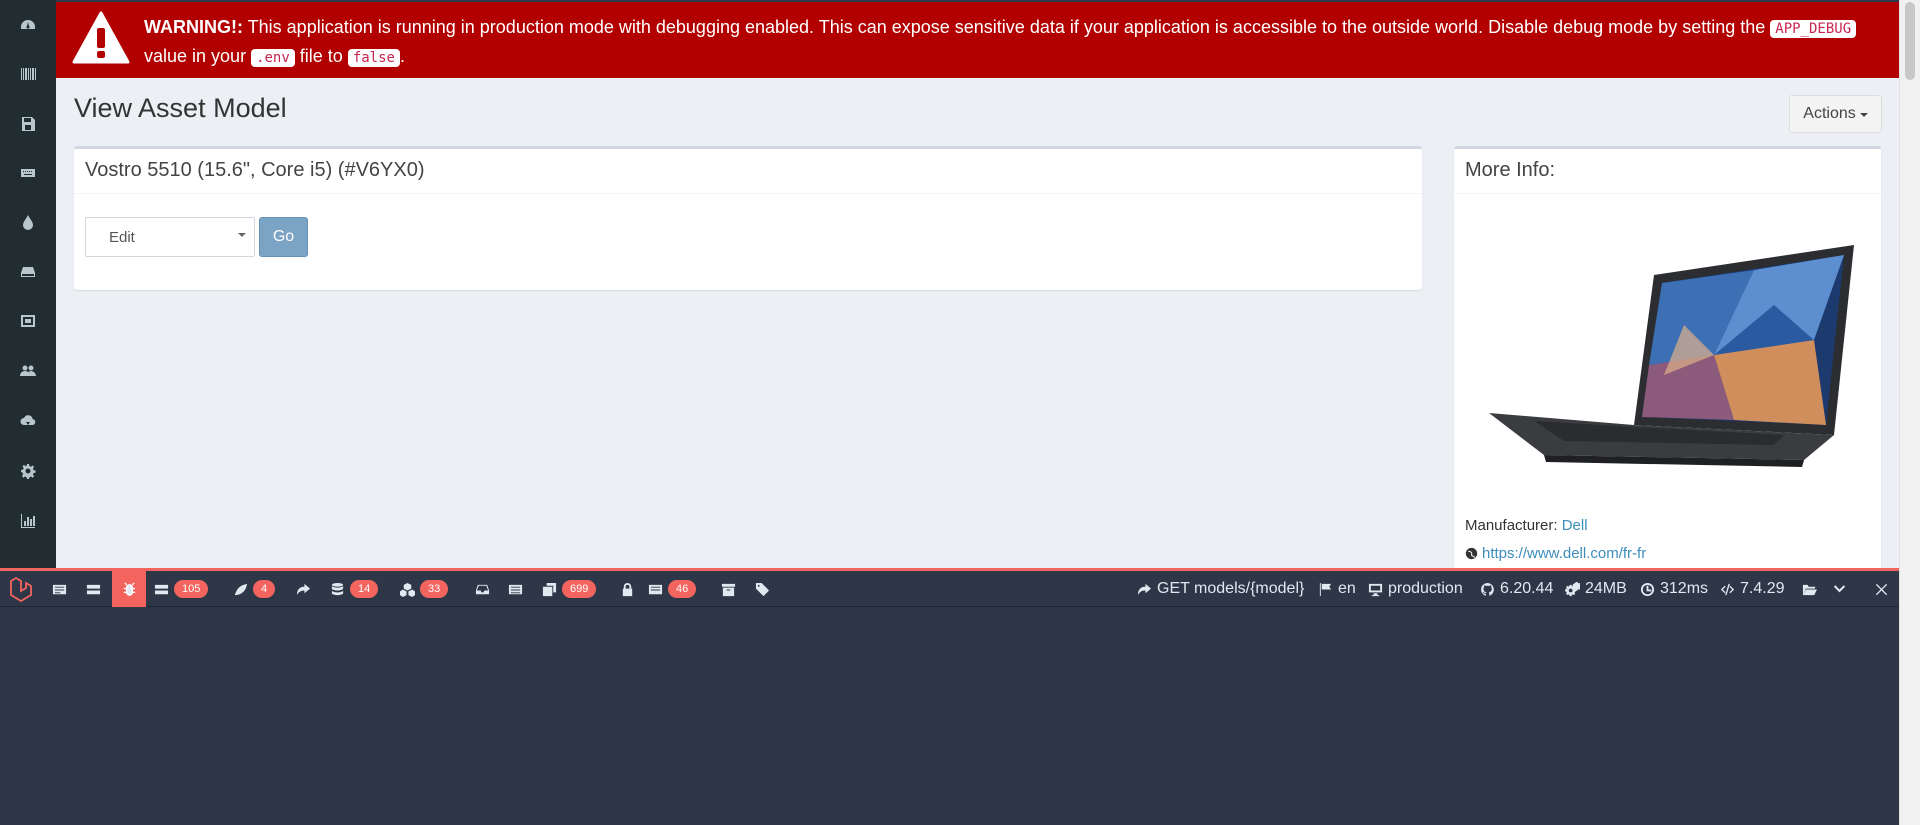 This screenshot has height=825, width=1920. Describe the element at coordinates (1667, 171) in the screenshot. I see `more-info-title: More Info:` at that location.